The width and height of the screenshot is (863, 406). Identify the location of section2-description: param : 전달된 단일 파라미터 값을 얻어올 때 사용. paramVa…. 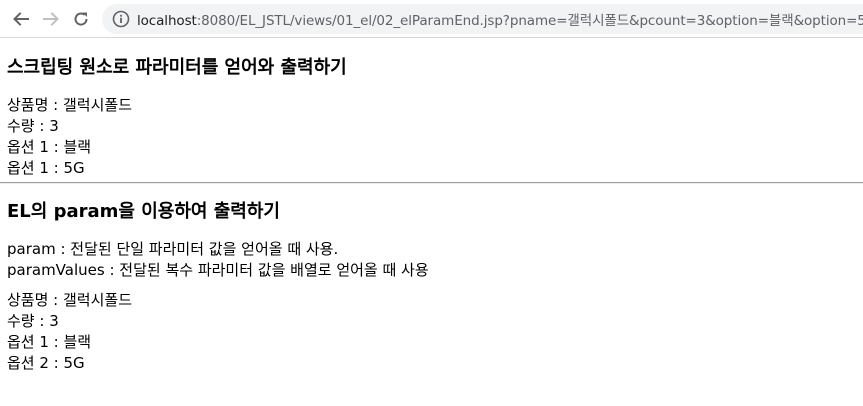
(435, 260).